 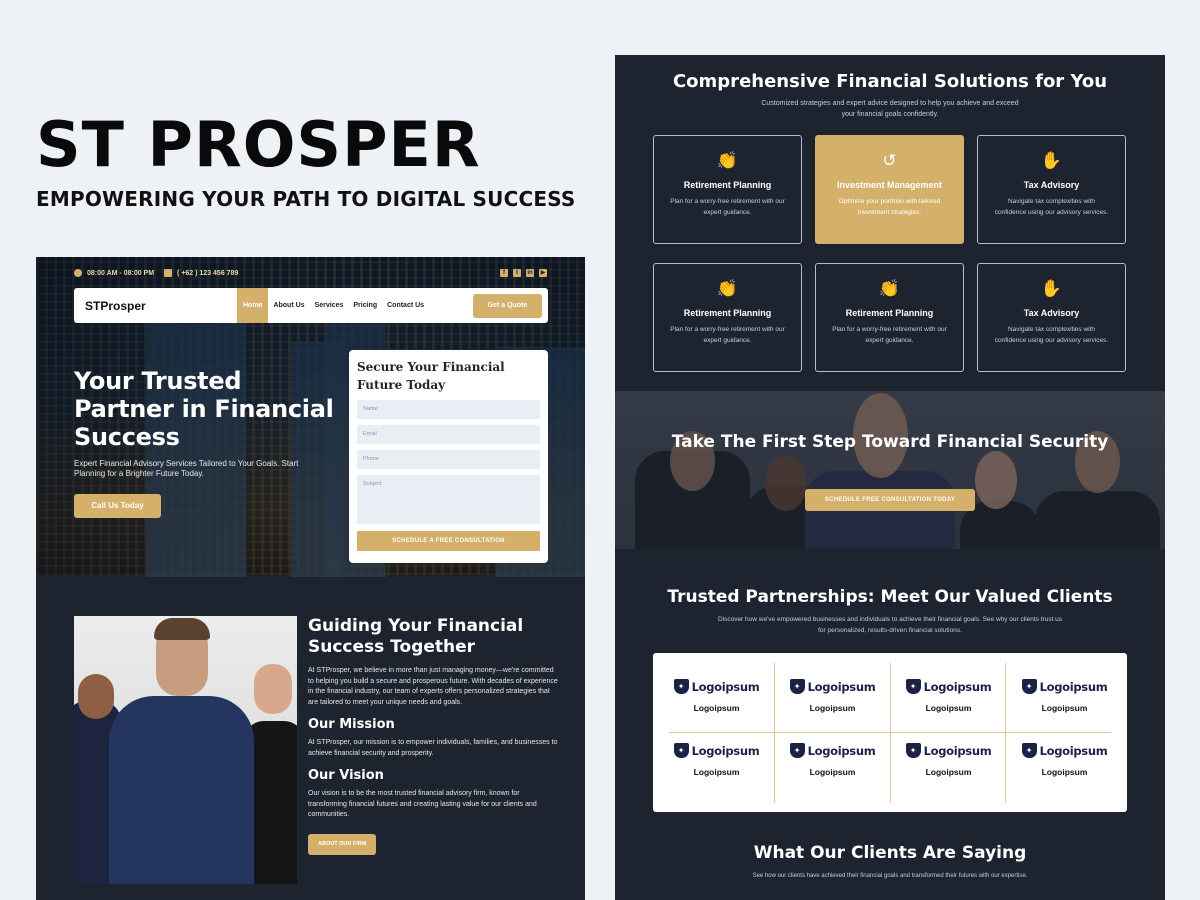 I want to click on linkedin-icon: in, so click(x=530, y=273).